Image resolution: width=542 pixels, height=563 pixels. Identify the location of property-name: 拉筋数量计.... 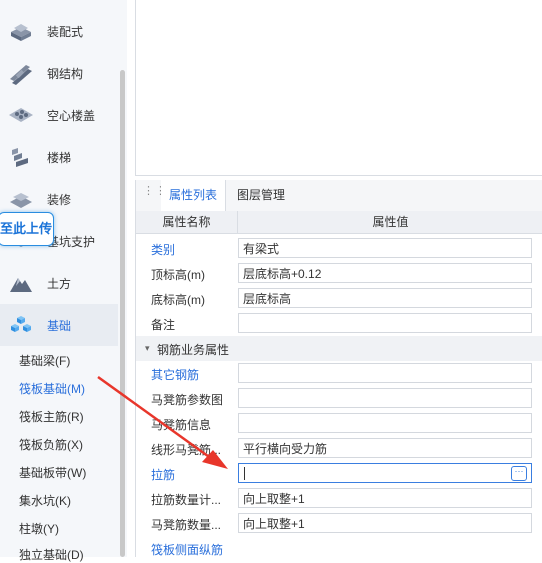
(186, 500).